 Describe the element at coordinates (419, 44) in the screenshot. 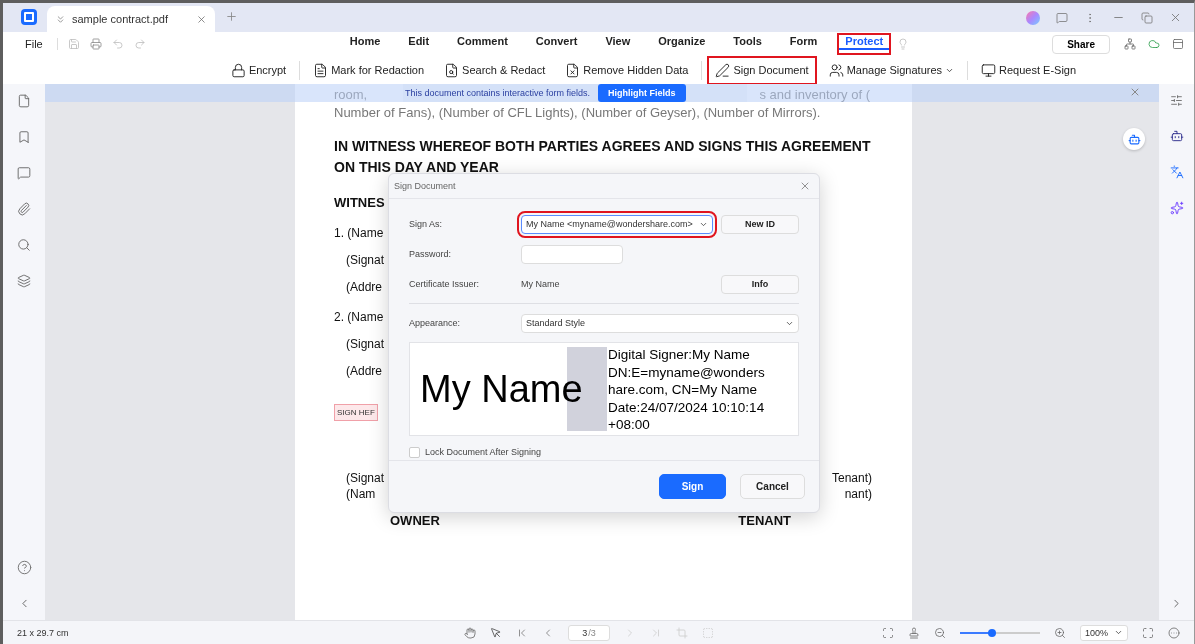

I see `menu-tab: Edit` at that location.